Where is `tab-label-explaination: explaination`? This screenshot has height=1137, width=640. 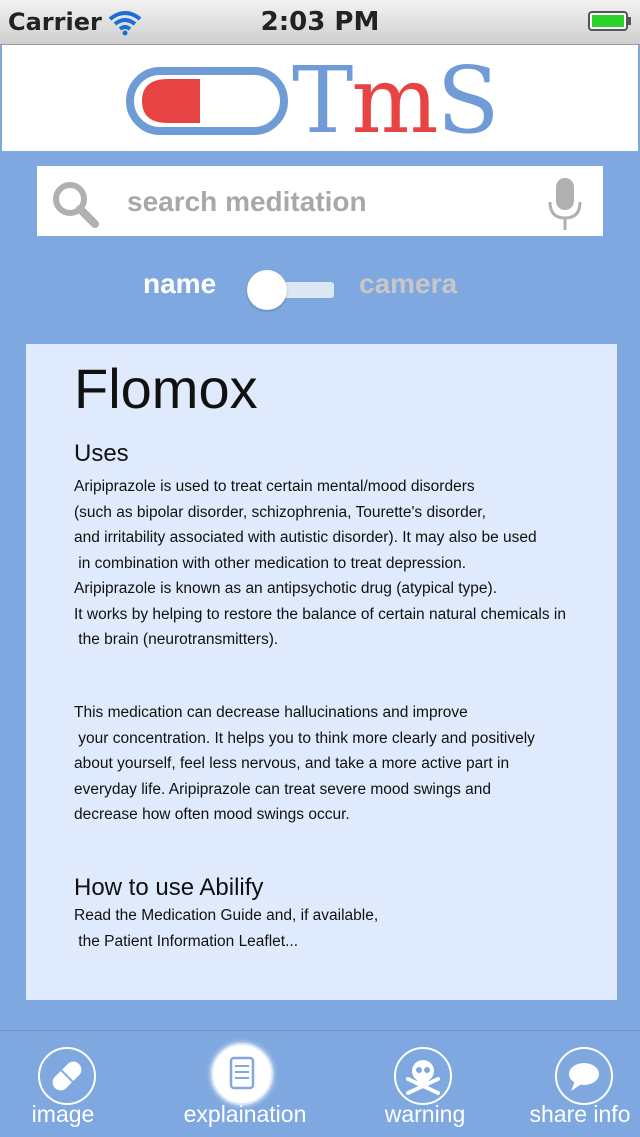
tab-label-explaination: explaination is located at coordinates (245, 1114).